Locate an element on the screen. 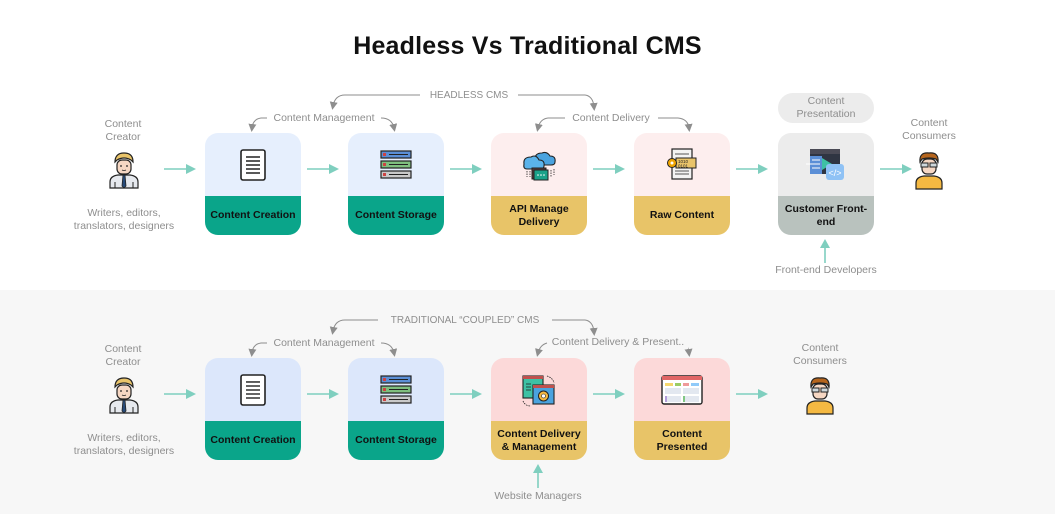 This screenshot has height=514, width=1055. traditional-section-label: TRADITIONAL “COUPLED” CMS is located at coordinates (465, 320).